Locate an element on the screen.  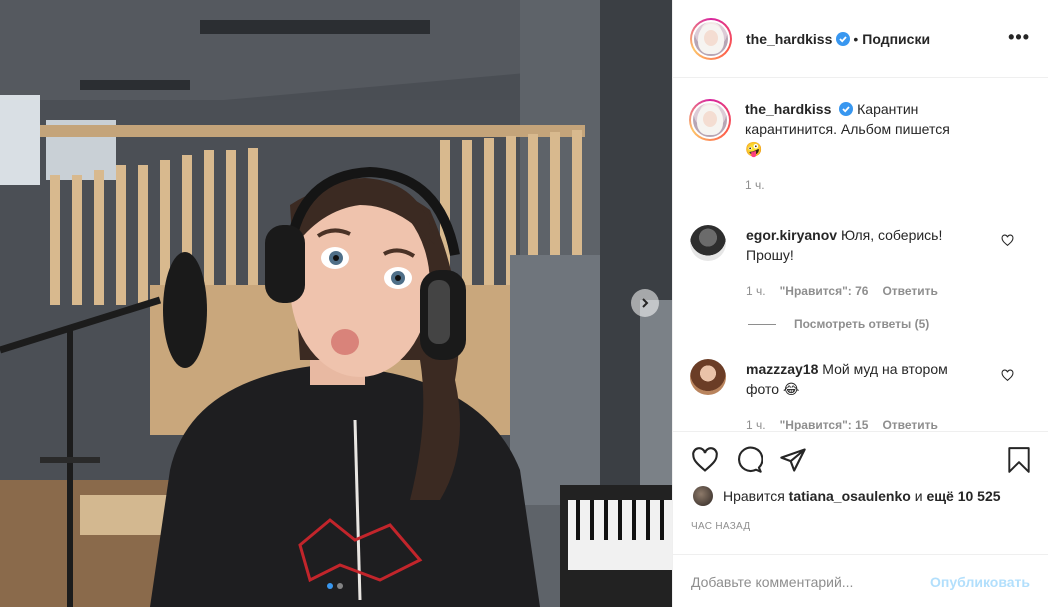
likes-summary: Нравится tatiana_osaulenko и ещё 10 525 is located at coordinates (847, 496).